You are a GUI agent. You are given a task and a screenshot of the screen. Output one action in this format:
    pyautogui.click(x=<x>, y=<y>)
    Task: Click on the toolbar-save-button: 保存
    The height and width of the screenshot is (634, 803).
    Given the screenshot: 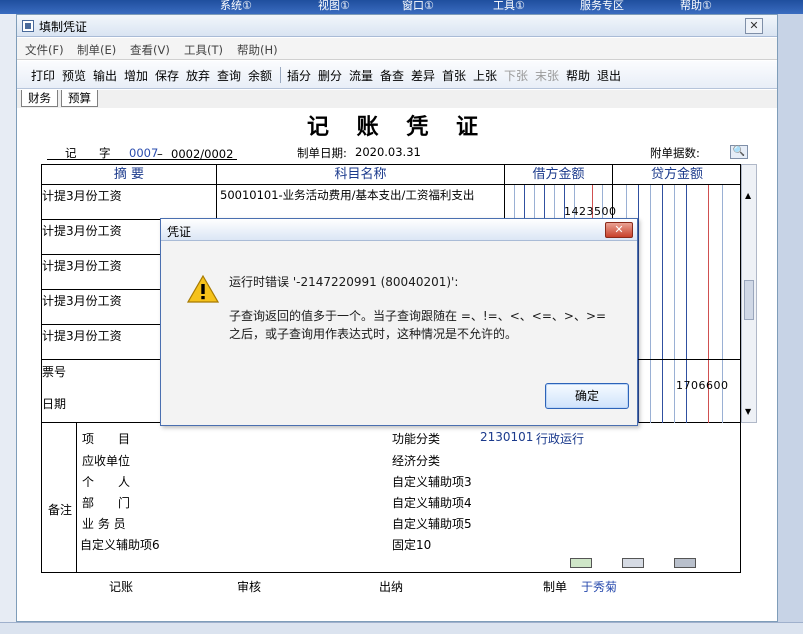 What is the action you would take?
    pyautogui.click(x=167, y=75)
    